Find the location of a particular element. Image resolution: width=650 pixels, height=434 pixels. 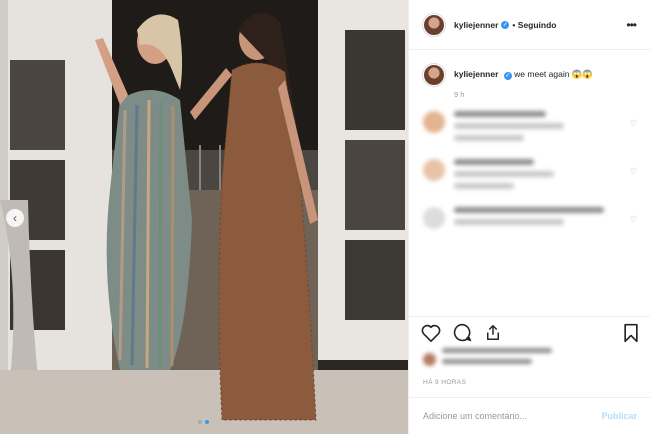

caption: kyliejenner ✓ we meet again 😱😱 is located at coordinates (530, 75).